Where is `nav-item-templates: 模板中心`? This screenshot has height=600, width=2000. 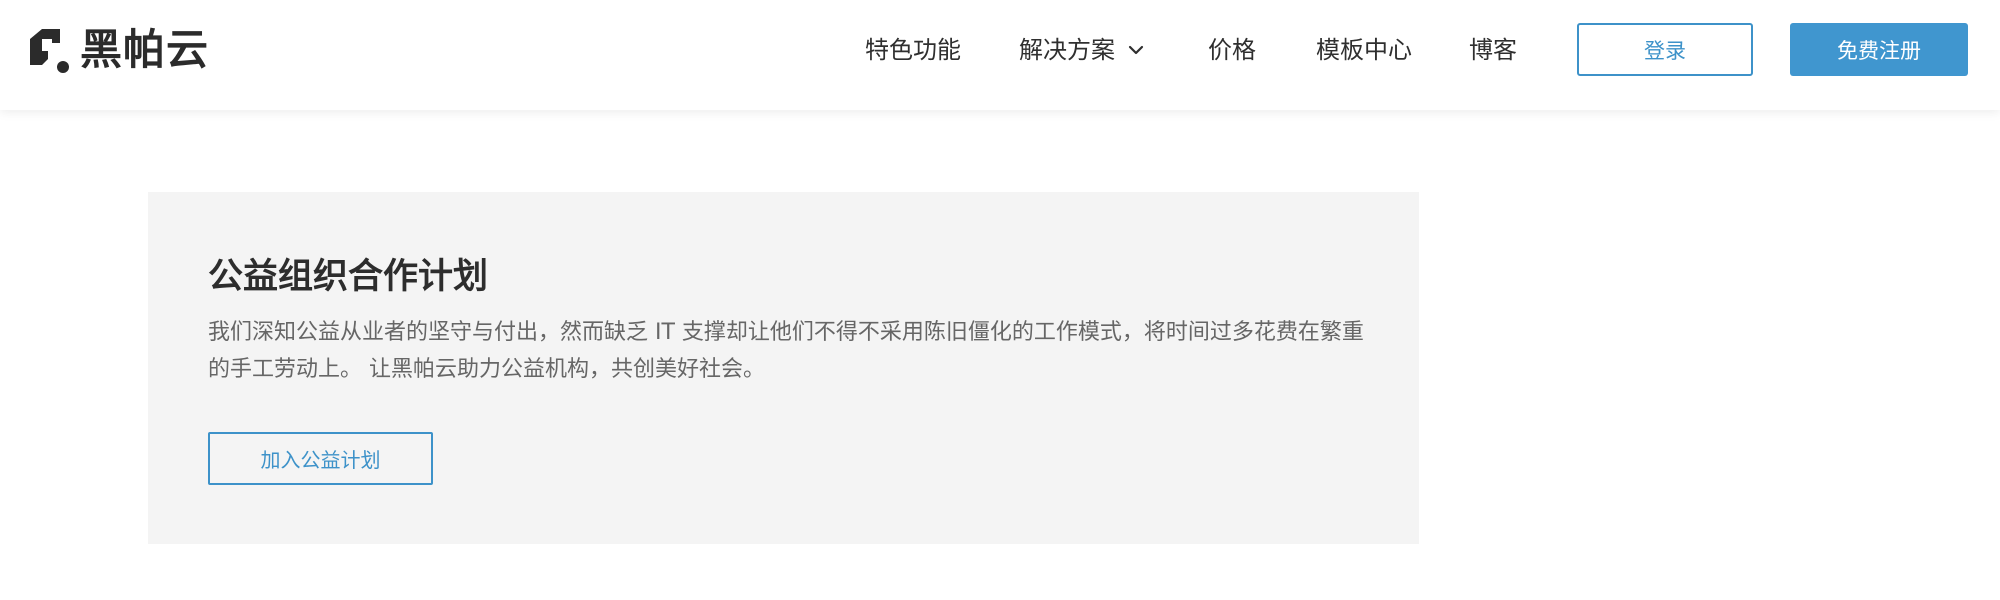 nav-item-templates: 模板中心 is located at coordinates (1364, 50).